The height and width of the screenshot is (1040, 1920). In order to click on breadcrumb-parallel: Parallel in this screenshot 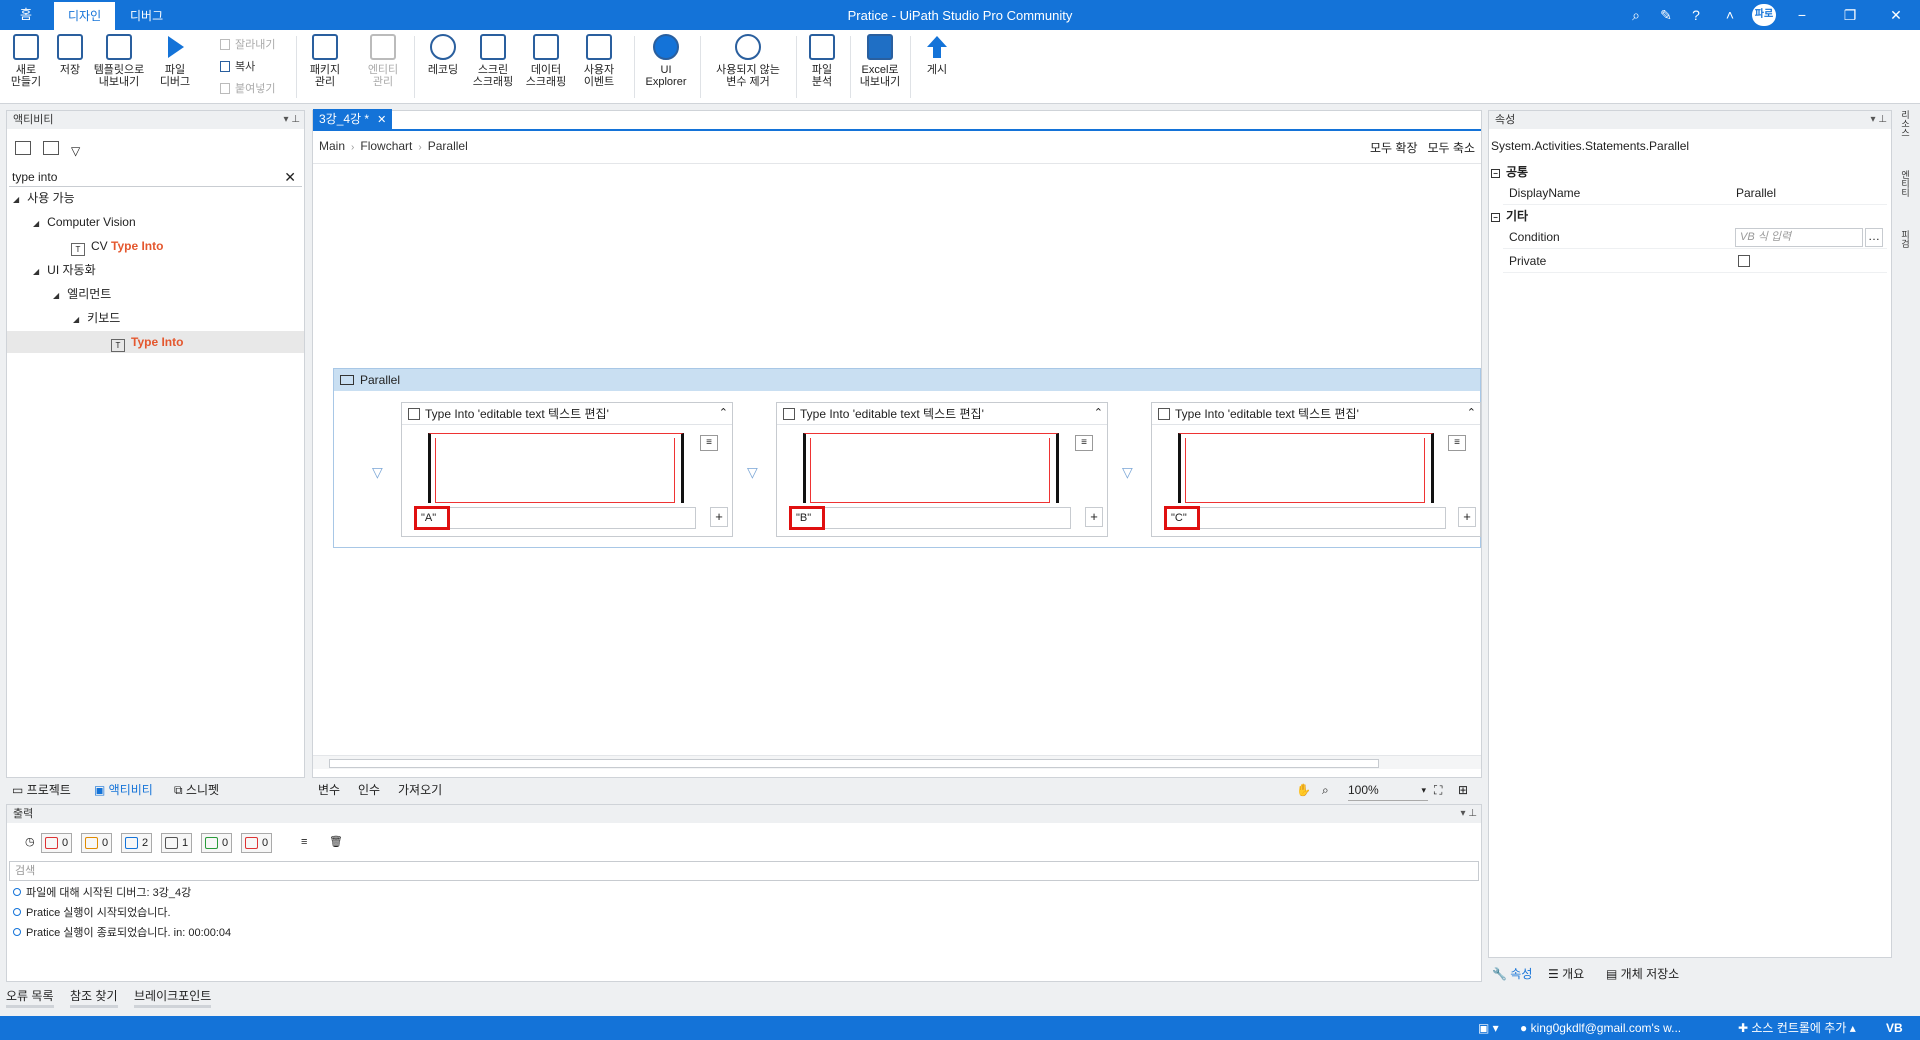, I will do `click(448, 146)`.